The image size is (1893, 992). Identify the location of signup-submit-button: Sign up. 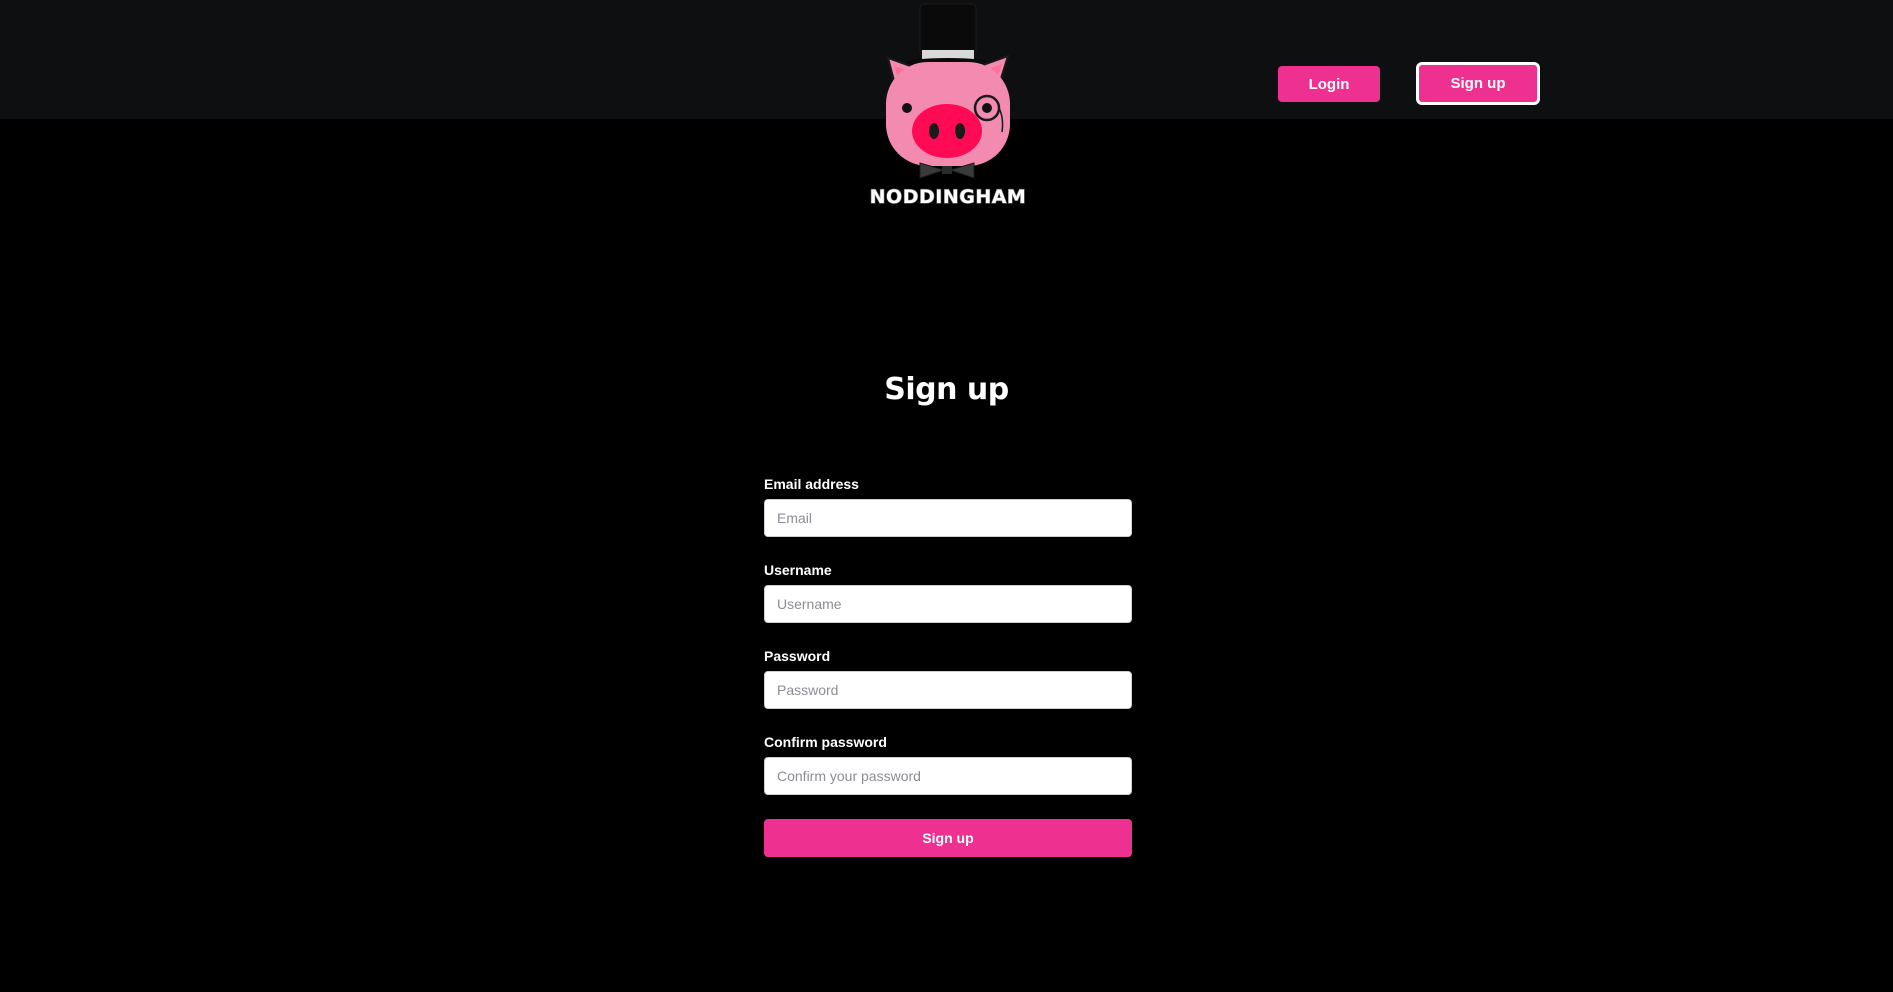
(948, 838).